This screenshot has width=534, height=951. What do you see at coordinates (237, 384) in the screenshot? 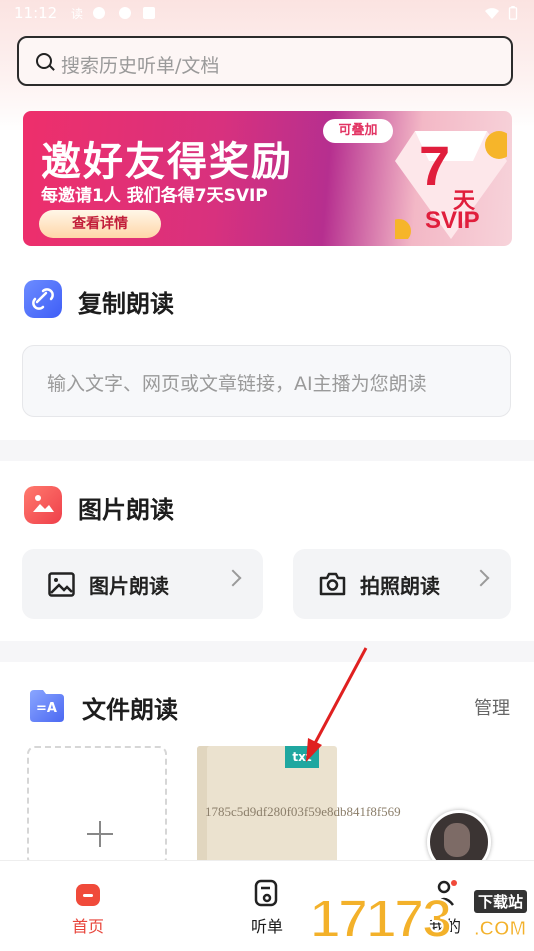
I see `text-link-placeholder: 输入文字、网页或文章链接，AI主播为您朗读` at bounding box center [237, 384].